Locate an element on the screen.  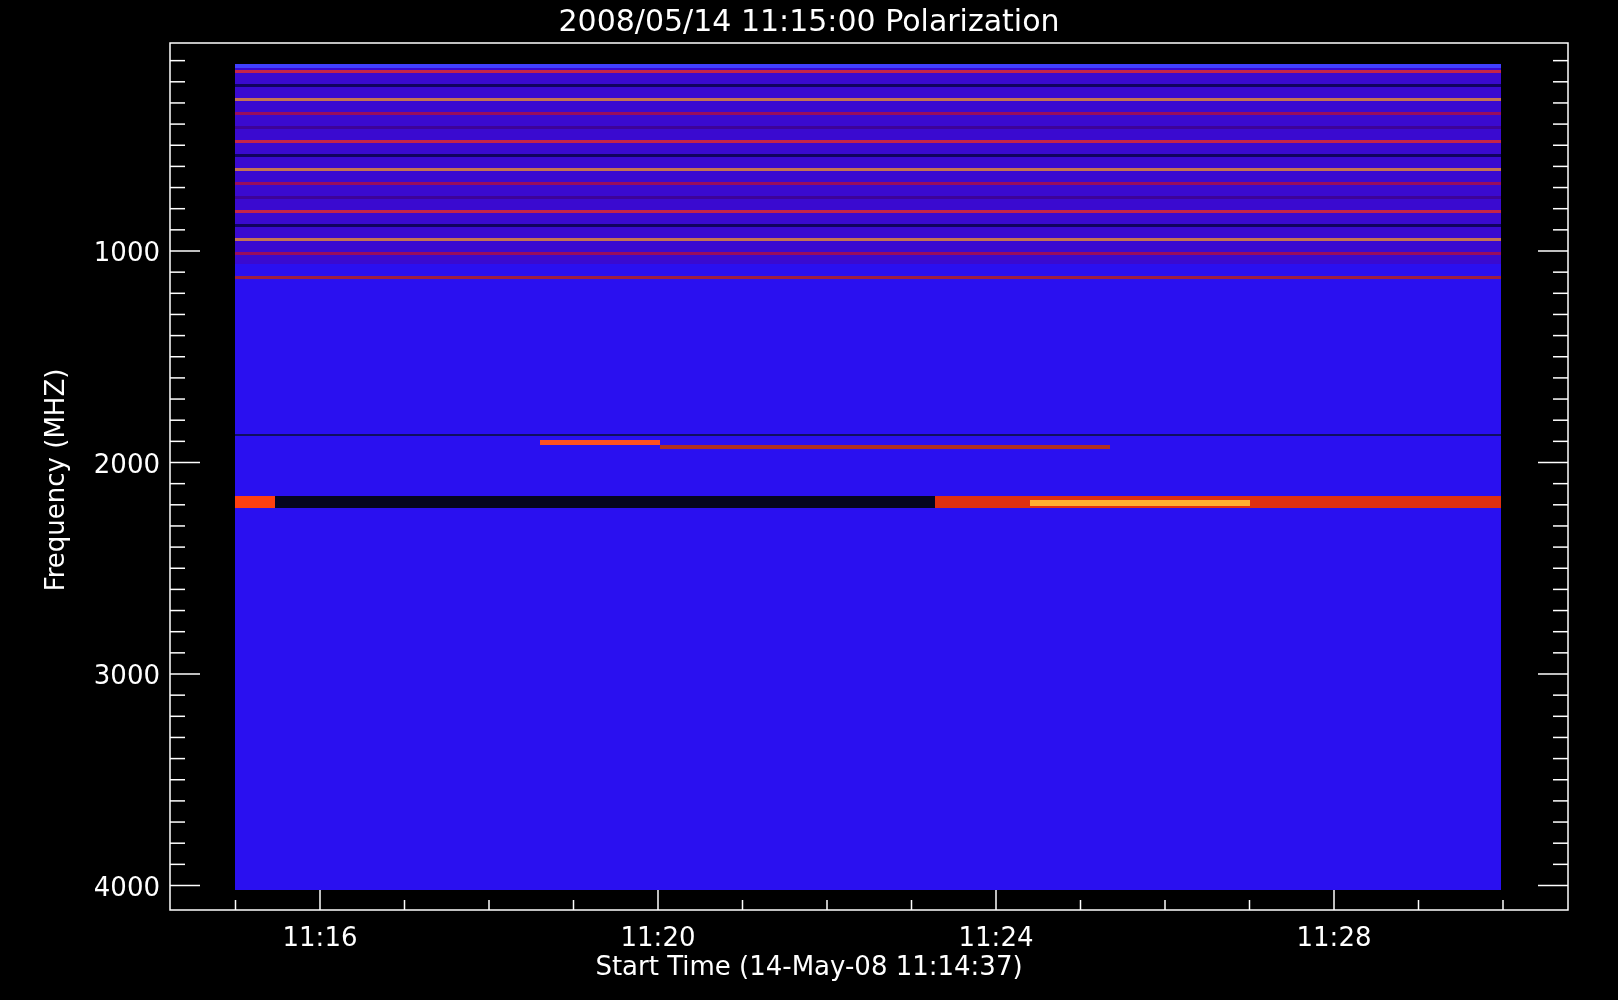
tick-label: 4000 is located at coordinates (126, 886).